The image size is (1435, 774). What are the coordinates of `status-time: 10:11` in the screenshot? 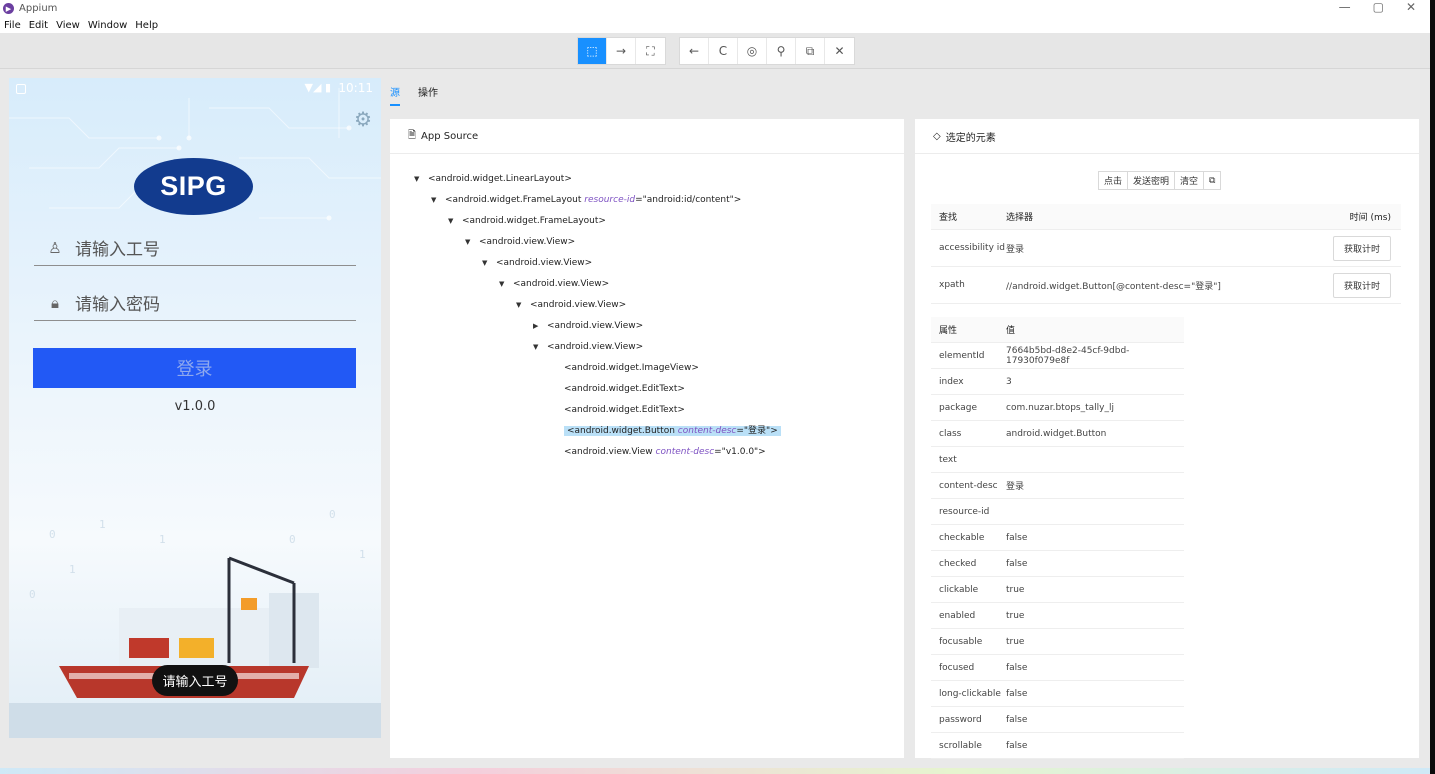 It's located at (355, 88).